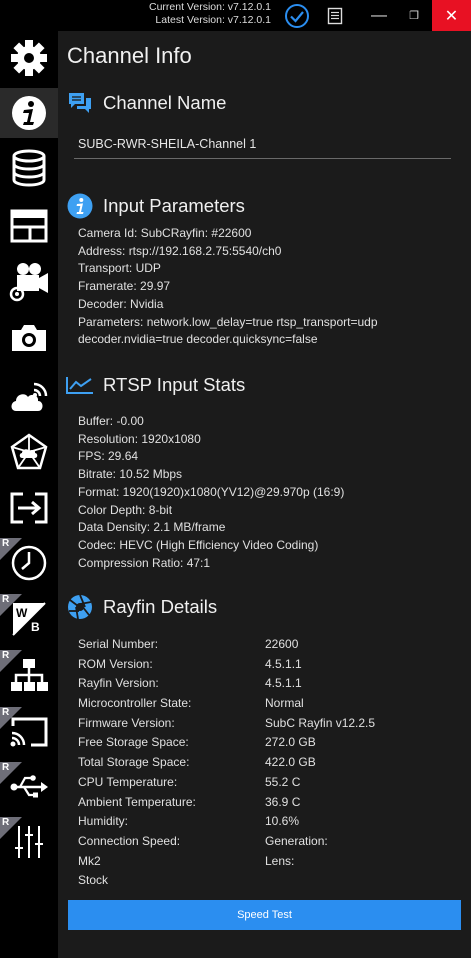 This screenshot has height=958, width=471. What do you see at coordinates (133, 742) in the screenshot?
I see `detail-label: Free Storage Space:` at bounding box center [133, 742].